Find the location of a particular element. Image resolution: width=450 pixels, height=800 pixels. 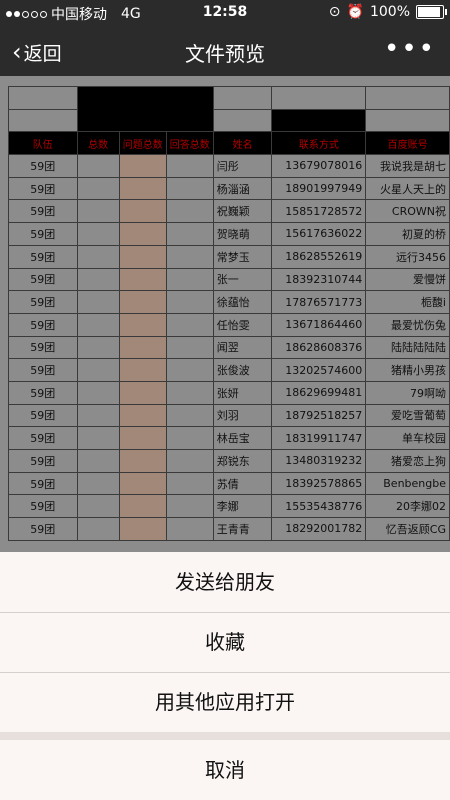

table-row: 59团 苏倩 18392578865 Benbengbe is located at coordinates (229, 483).